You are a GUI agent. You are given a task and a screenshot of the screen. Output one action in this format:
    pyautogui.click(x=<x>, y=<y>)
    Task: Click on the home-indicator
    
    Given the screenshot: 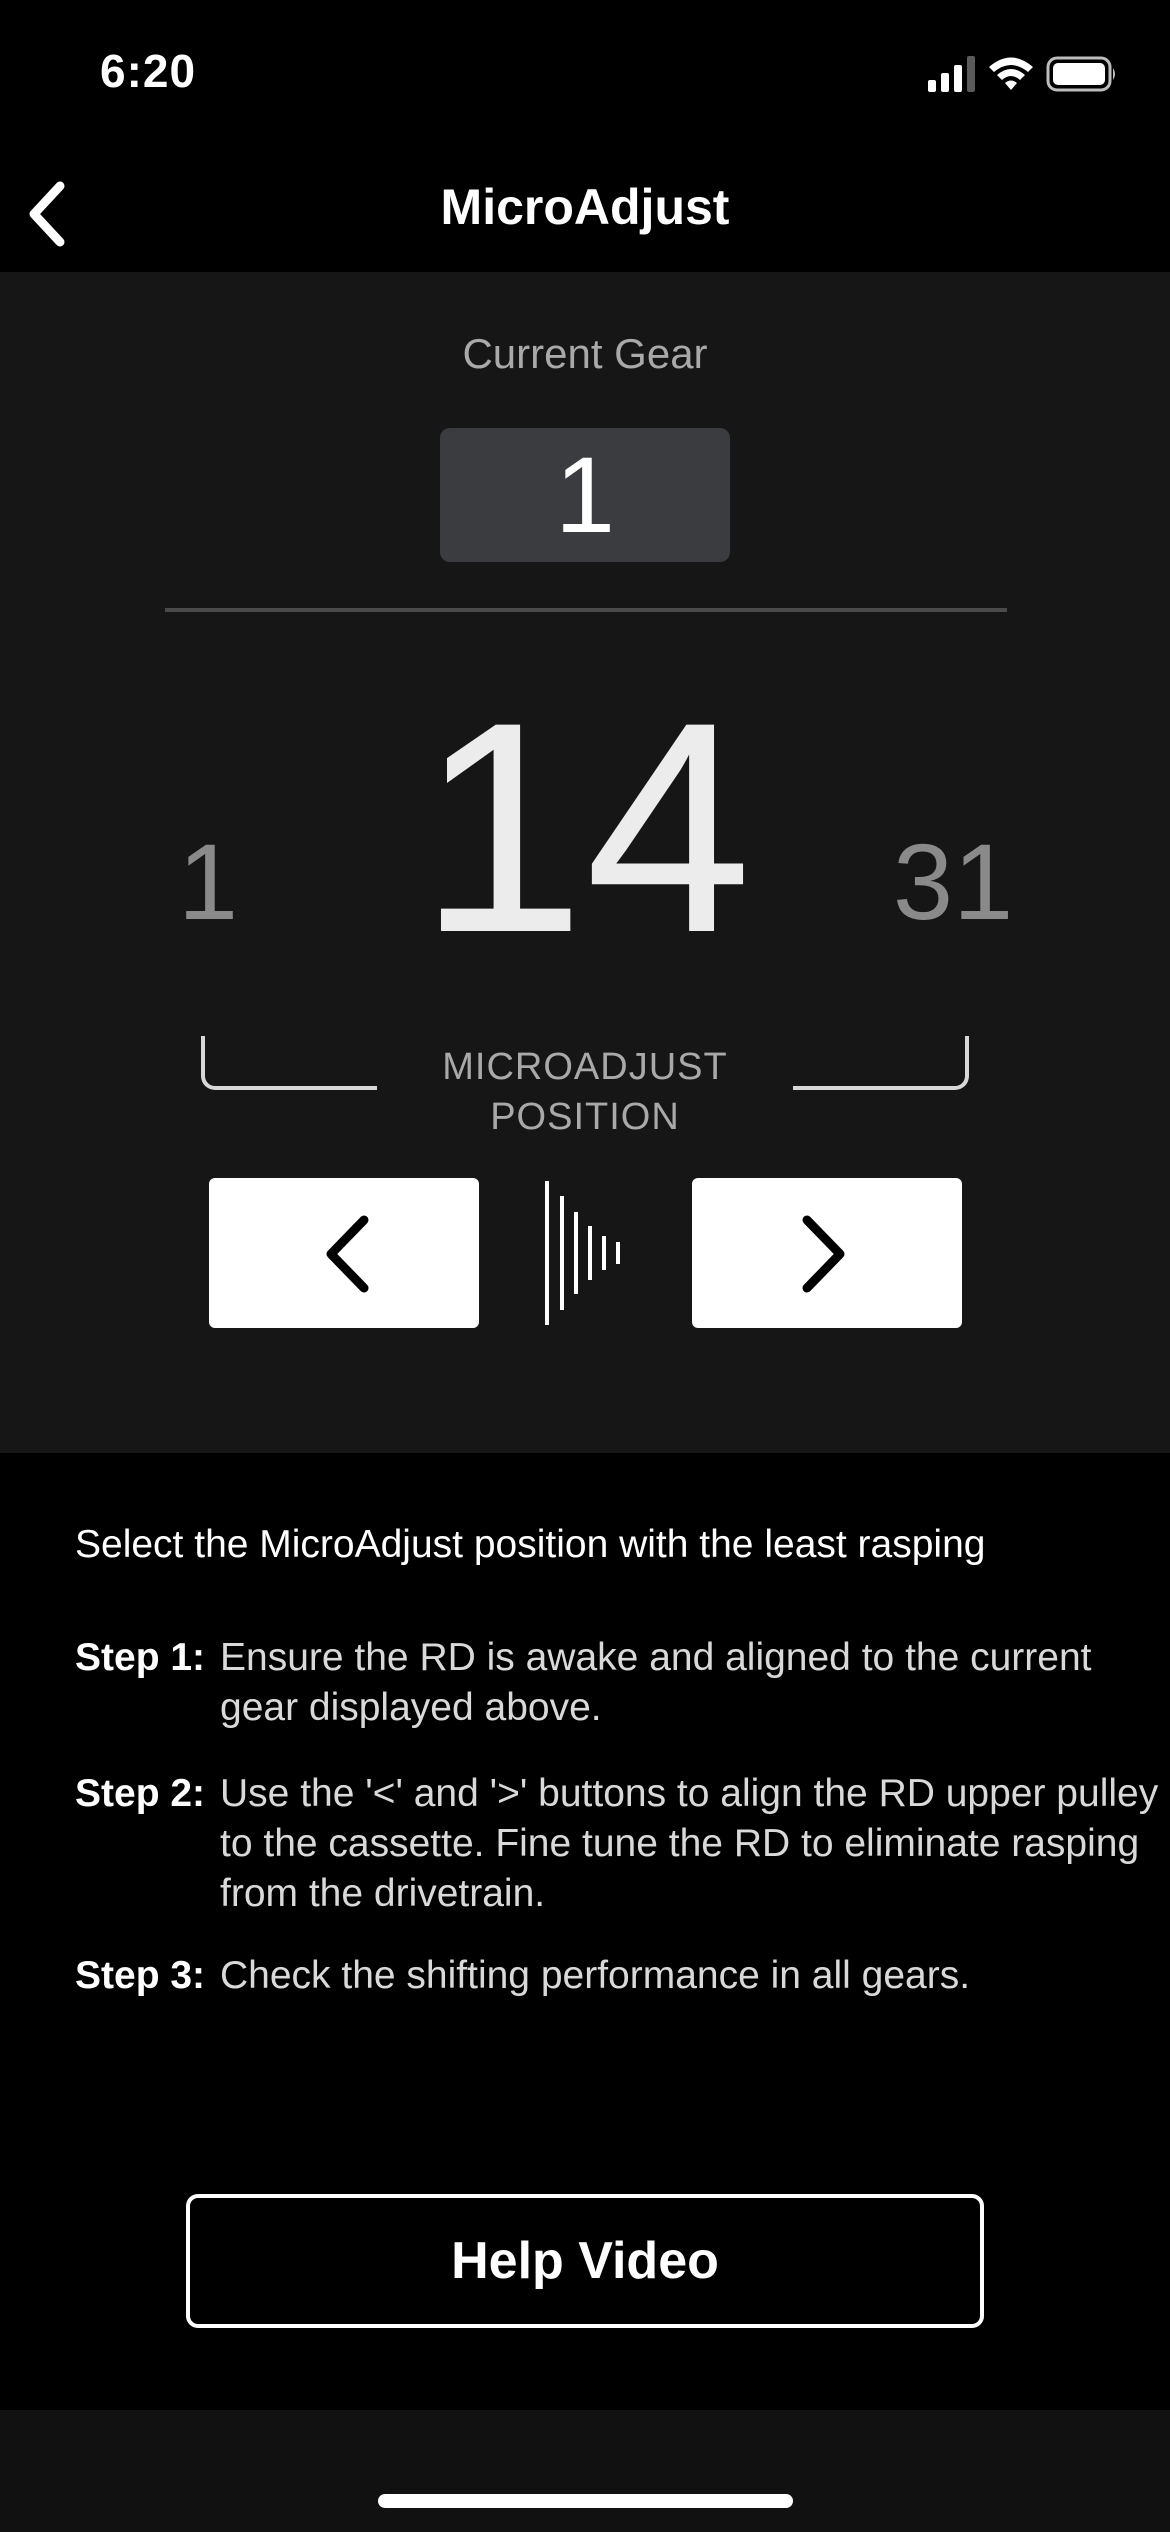 What is the action you would take?
    pyautogui.click(x=585, y=2501)
    